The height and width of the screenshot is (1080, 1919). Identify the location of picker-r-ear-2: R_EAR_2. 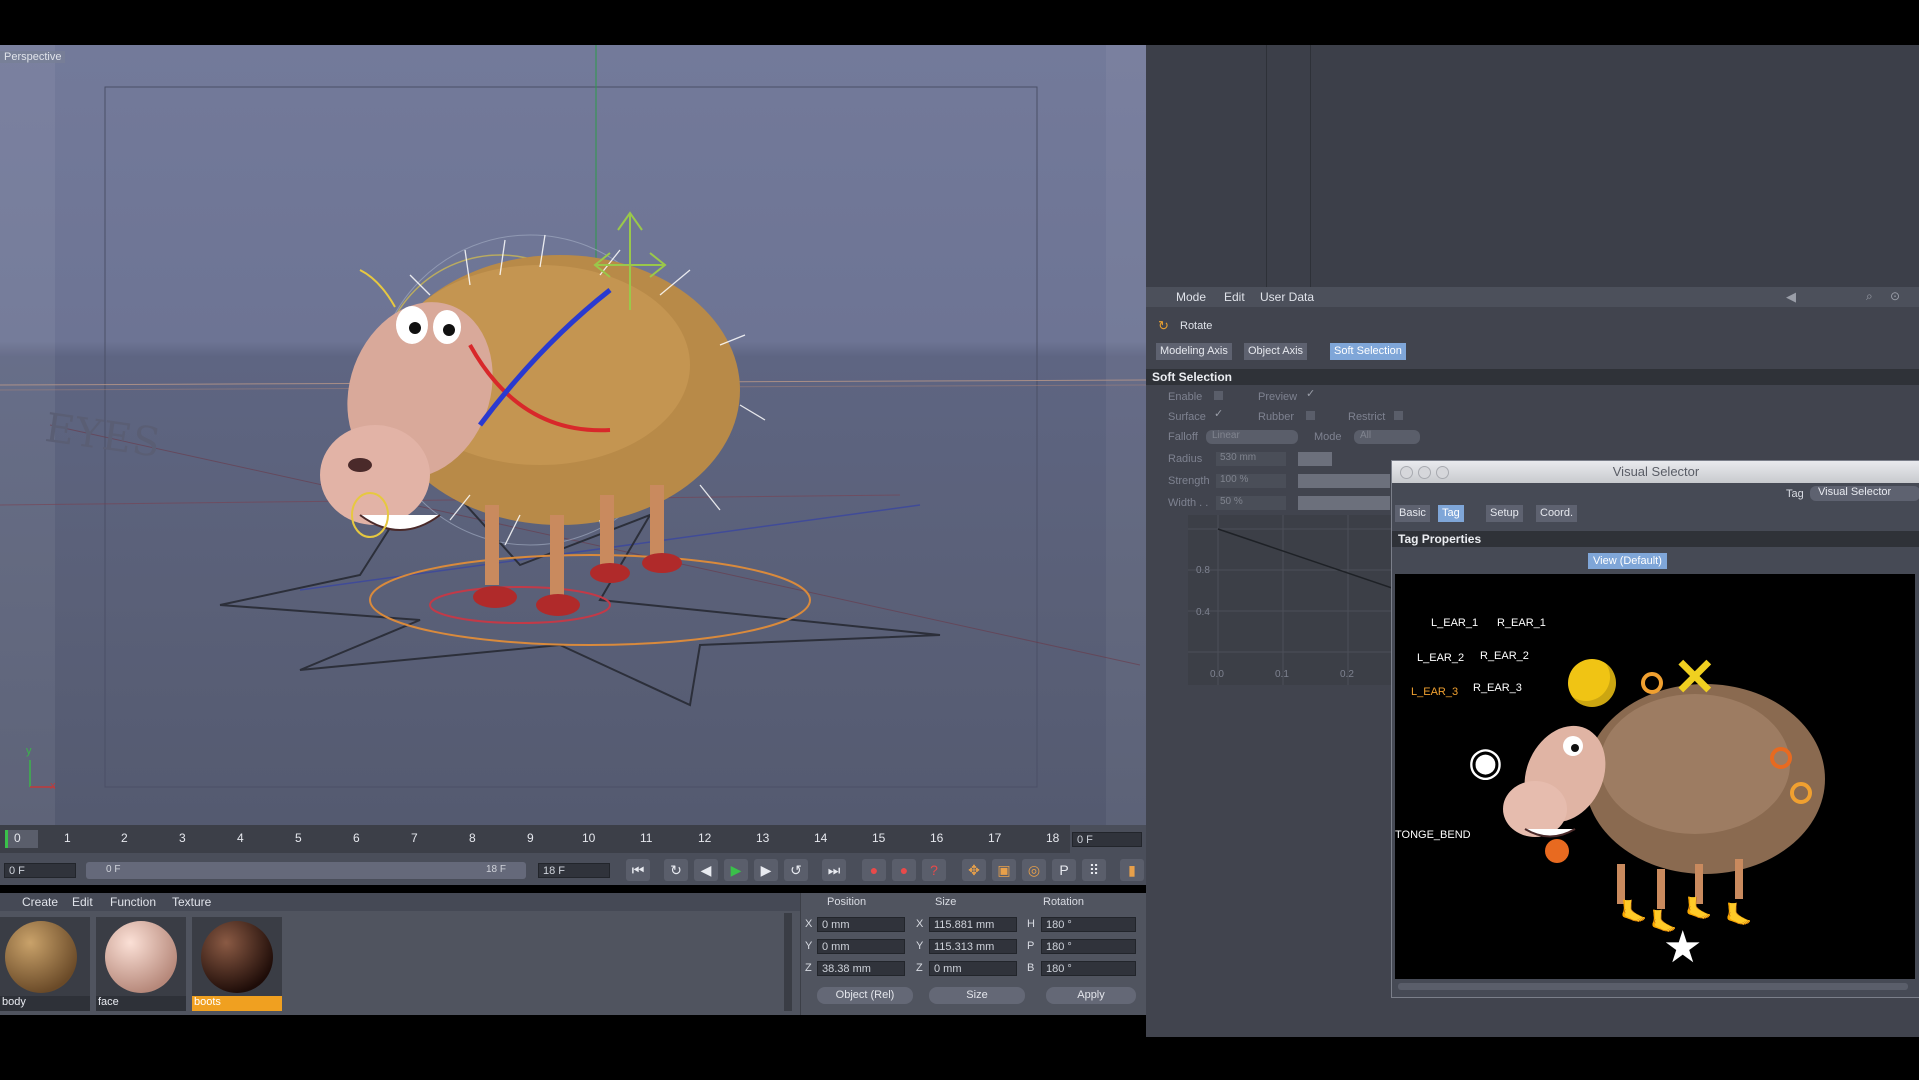
(1504, 656).